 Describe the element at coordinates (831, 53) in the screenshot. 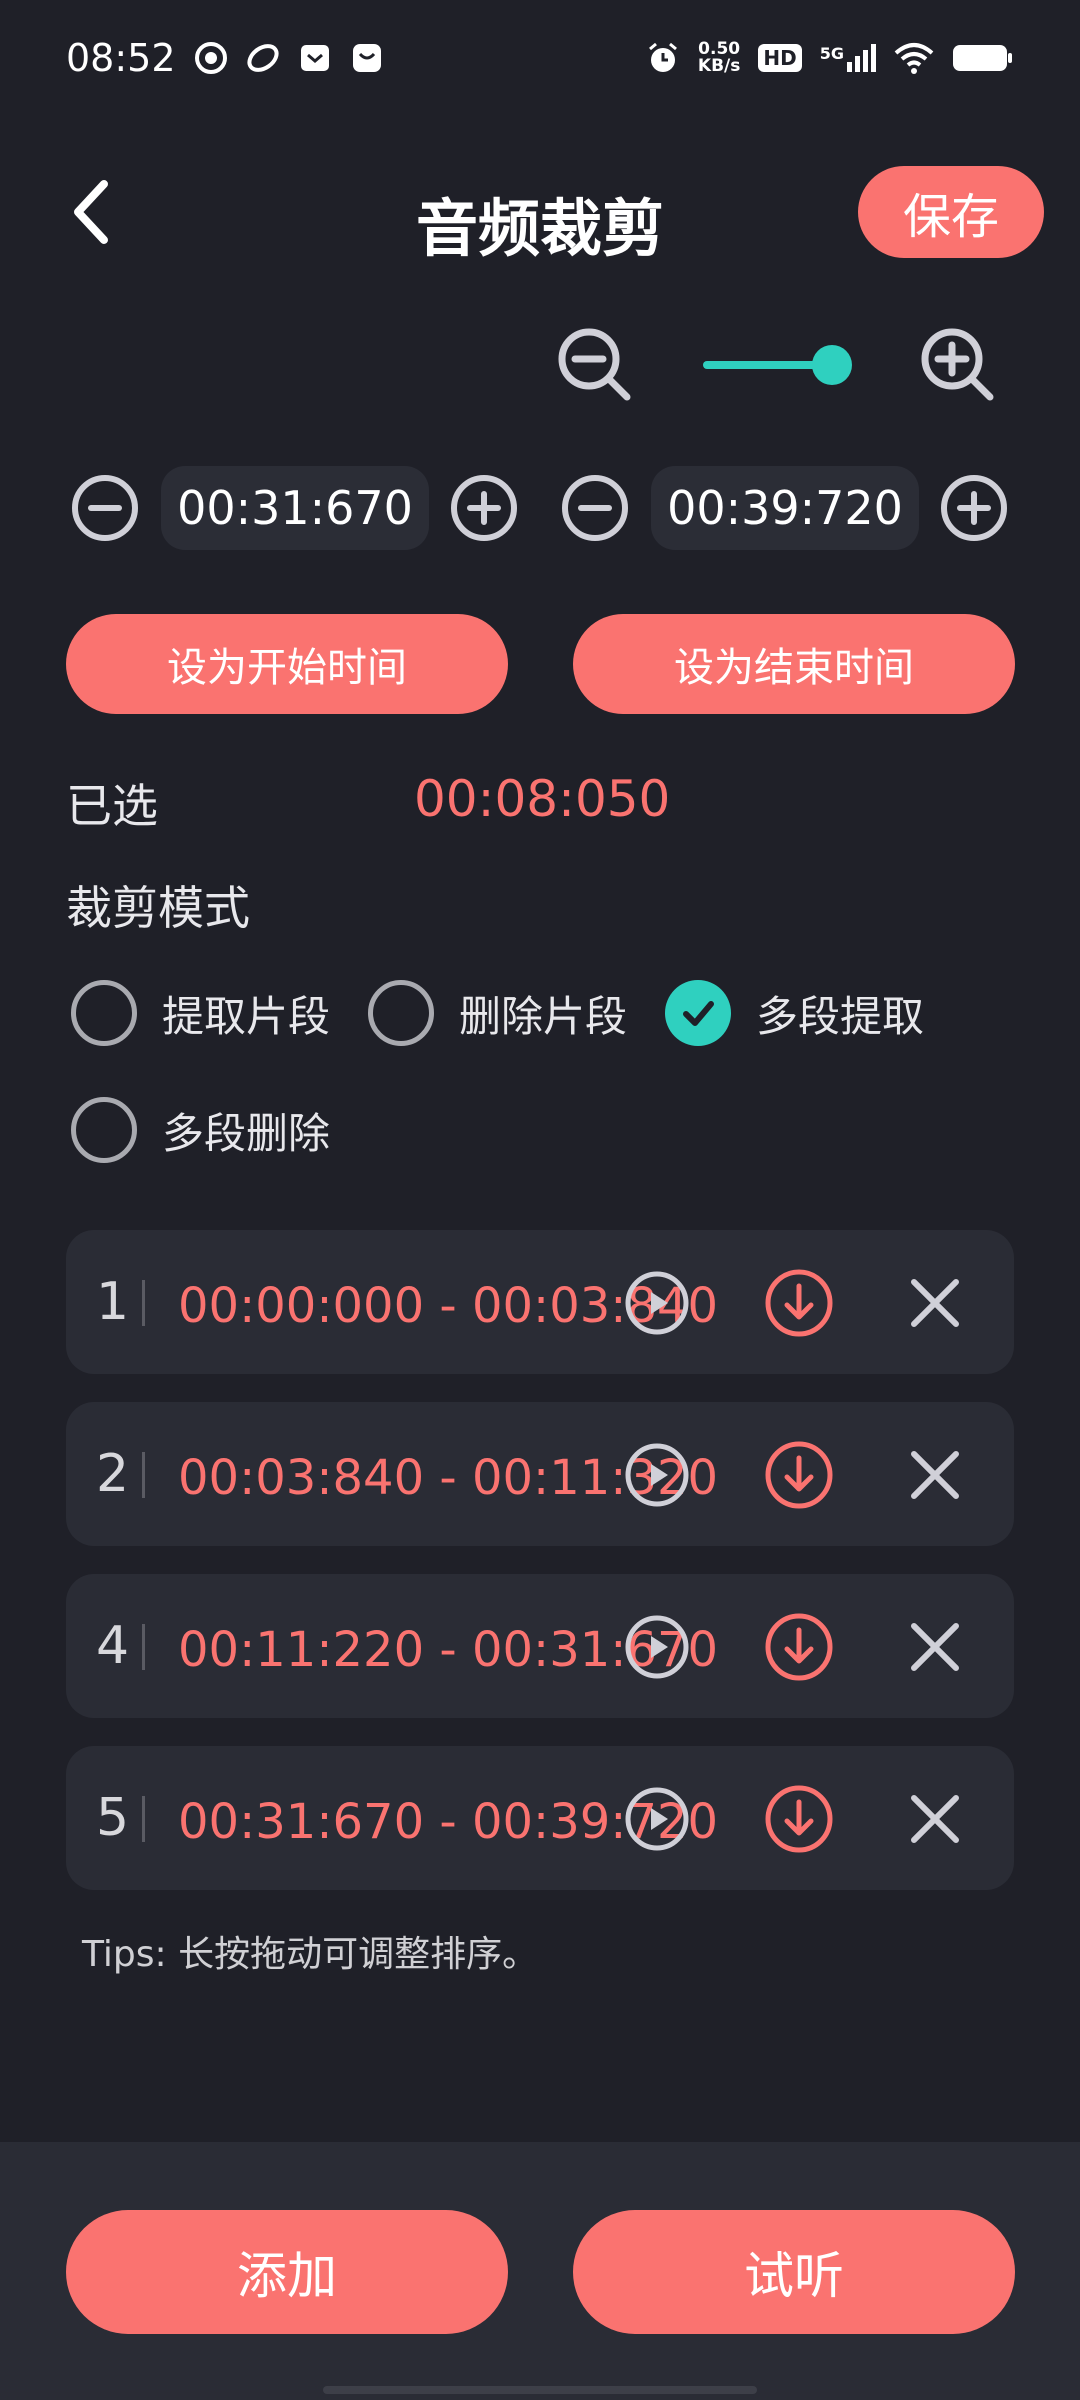

I see `signal-label: 5G` at that location.